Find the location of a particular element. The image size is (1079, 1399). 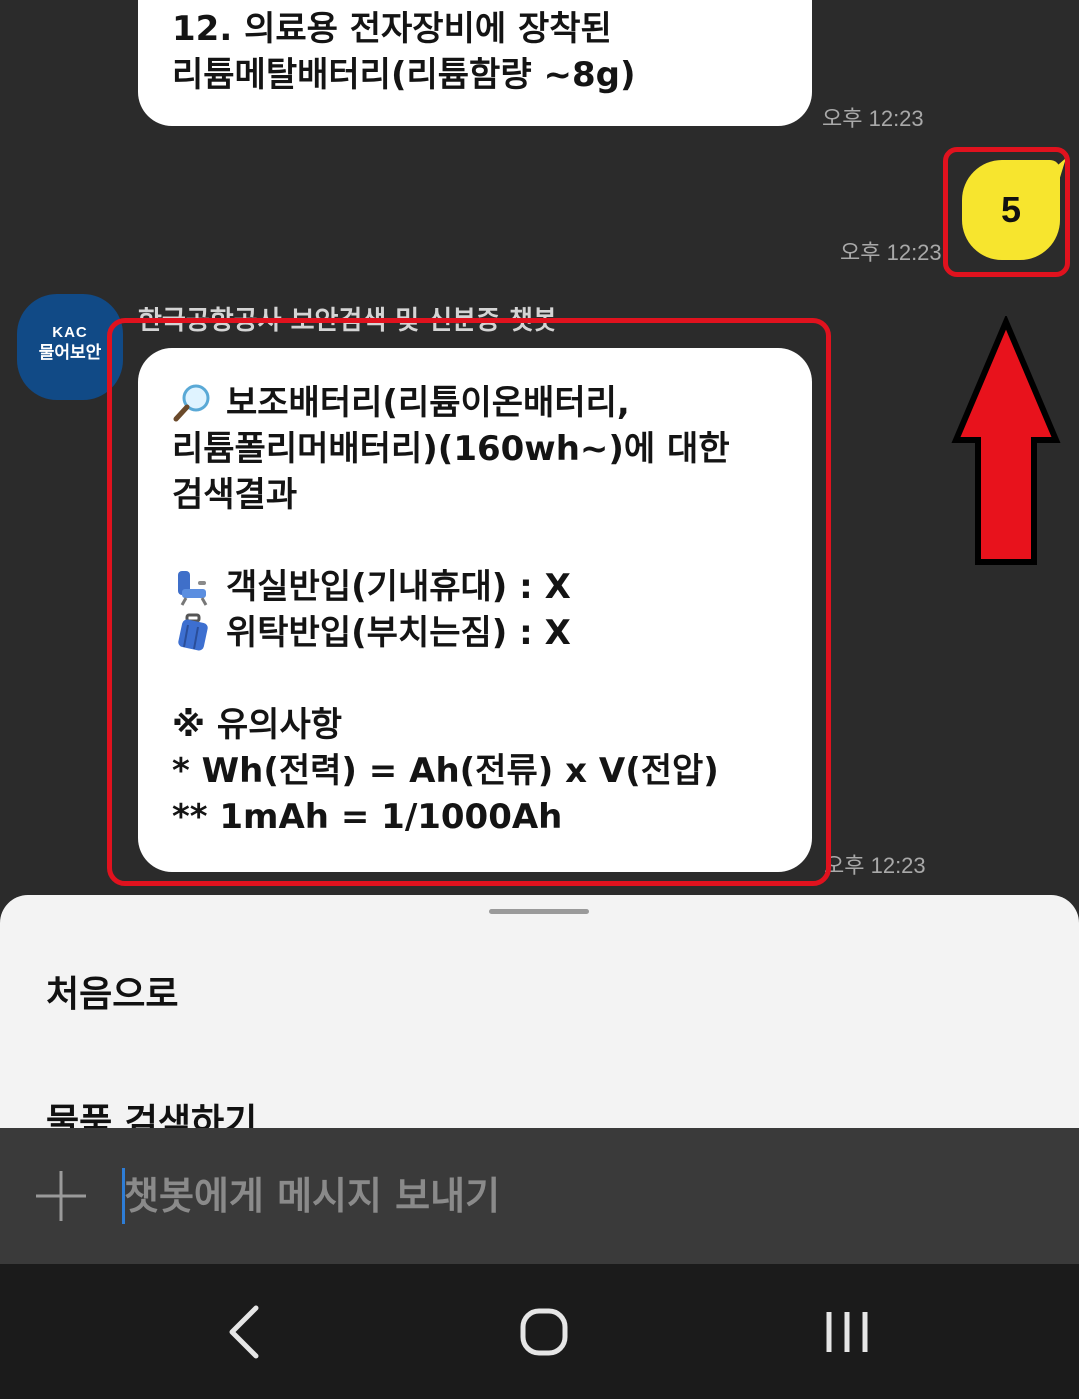

message-line: 리튬메탈배터리(리튬함량 ~8g) is located at coordinates (404, 75).